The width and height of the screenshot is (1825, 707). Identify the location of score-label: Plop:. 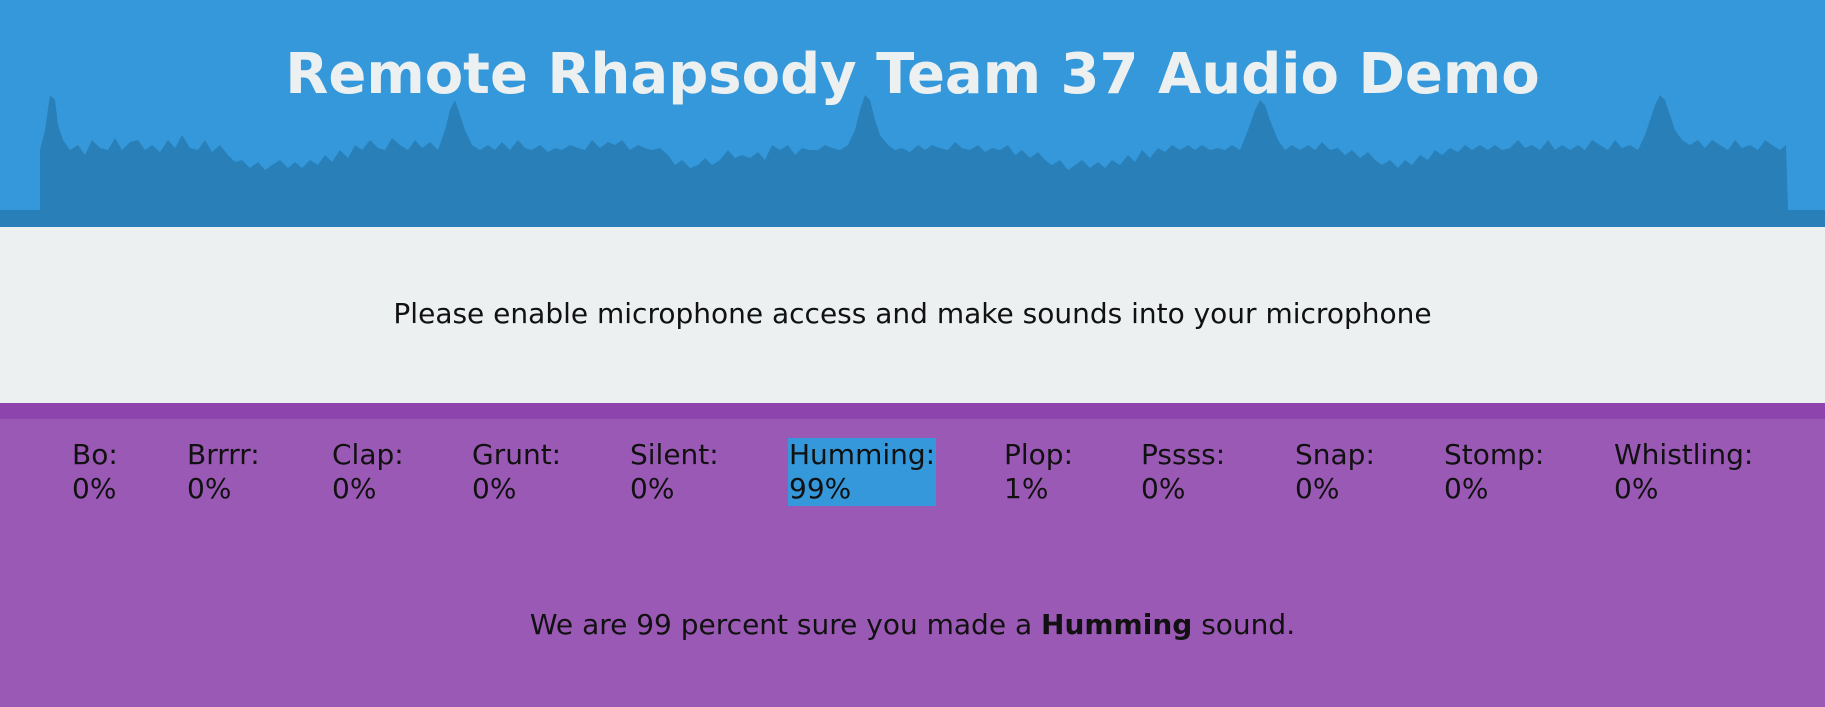
(1039, 454).